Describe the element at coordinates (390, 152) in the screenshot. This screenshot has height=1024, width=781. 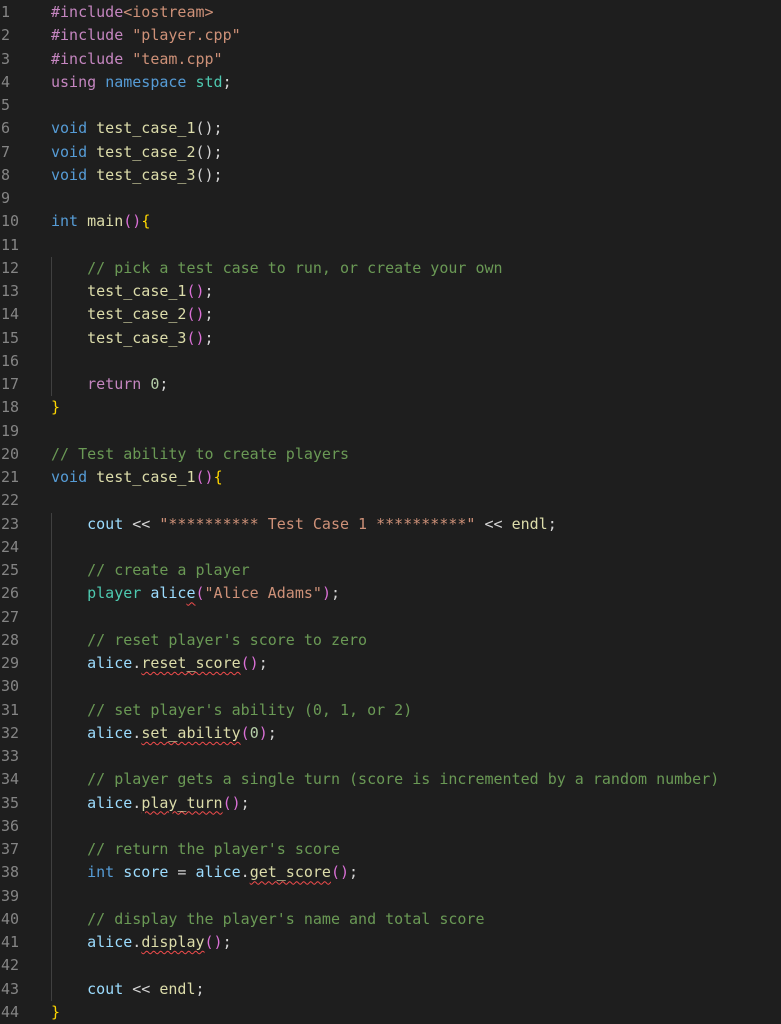
I see `code-line: 7 void test_case_2();` at that location.